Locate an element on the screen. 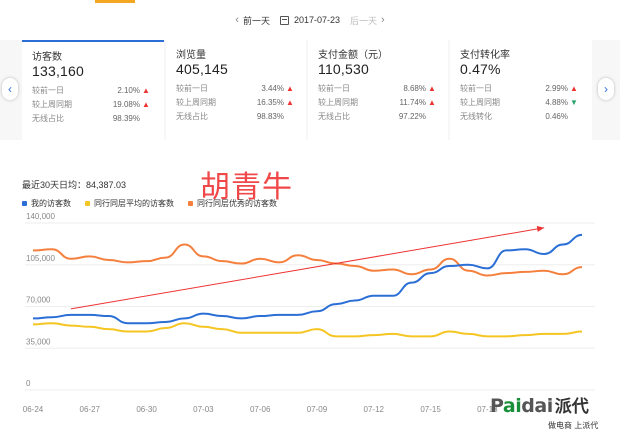 The height and width of the screenshot is (439, 620). paidai-logo: Paidai 派代 做电商 上派代 is located at coordinates (555, 414).